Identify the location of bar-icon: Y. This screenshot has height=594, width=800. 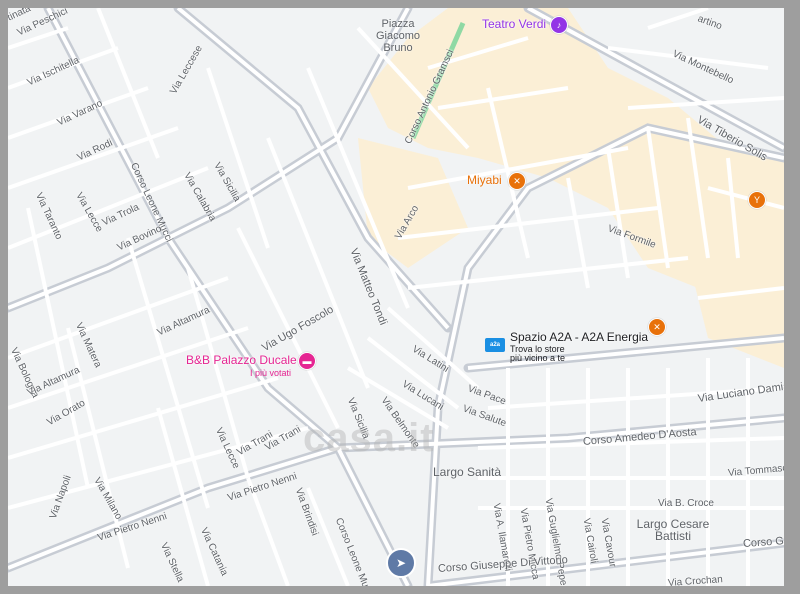
(757, 200).